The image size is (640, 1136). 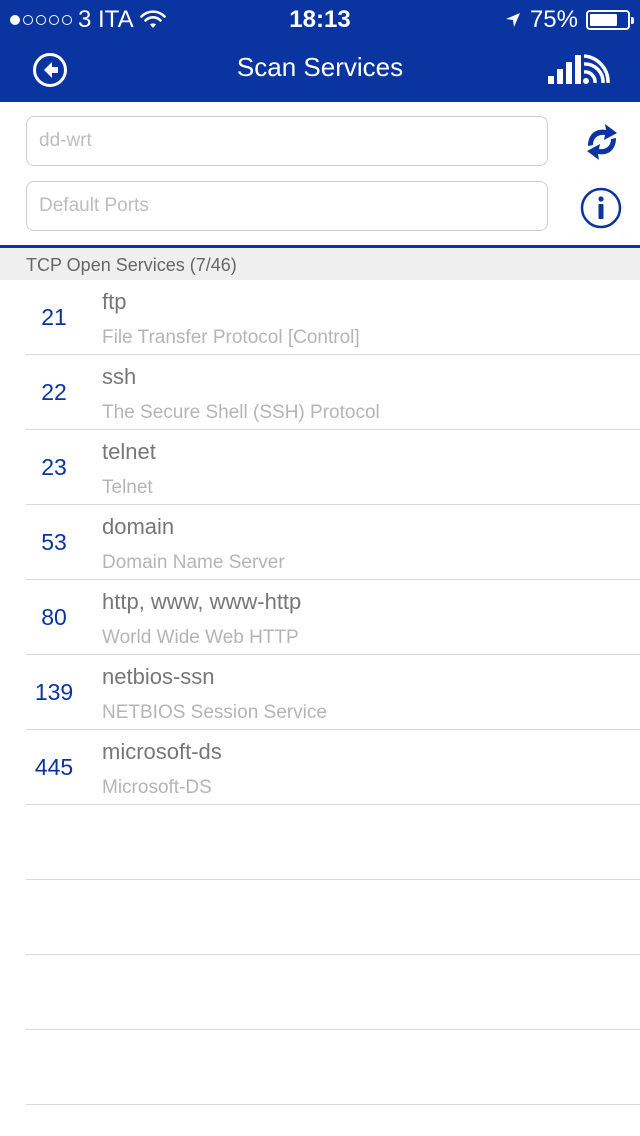 I want to click on battery-percent: 75%, so click(x=553, y=19).